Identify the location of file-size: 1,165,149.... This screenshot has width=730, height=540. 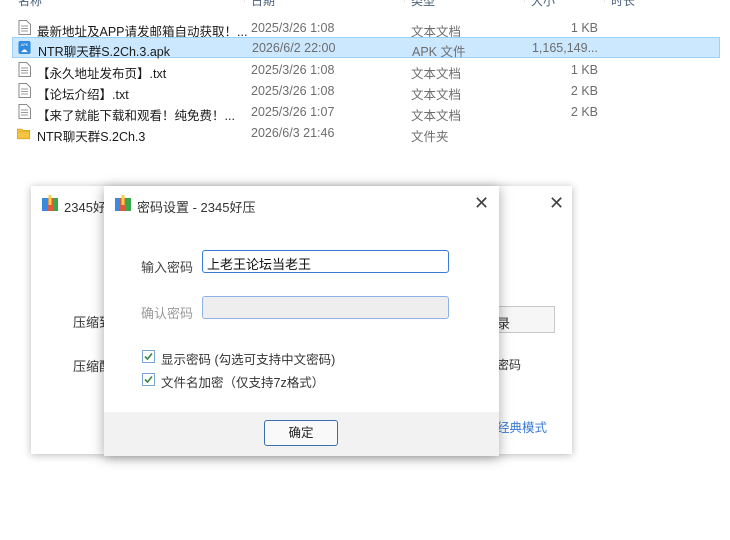
(564, 48).